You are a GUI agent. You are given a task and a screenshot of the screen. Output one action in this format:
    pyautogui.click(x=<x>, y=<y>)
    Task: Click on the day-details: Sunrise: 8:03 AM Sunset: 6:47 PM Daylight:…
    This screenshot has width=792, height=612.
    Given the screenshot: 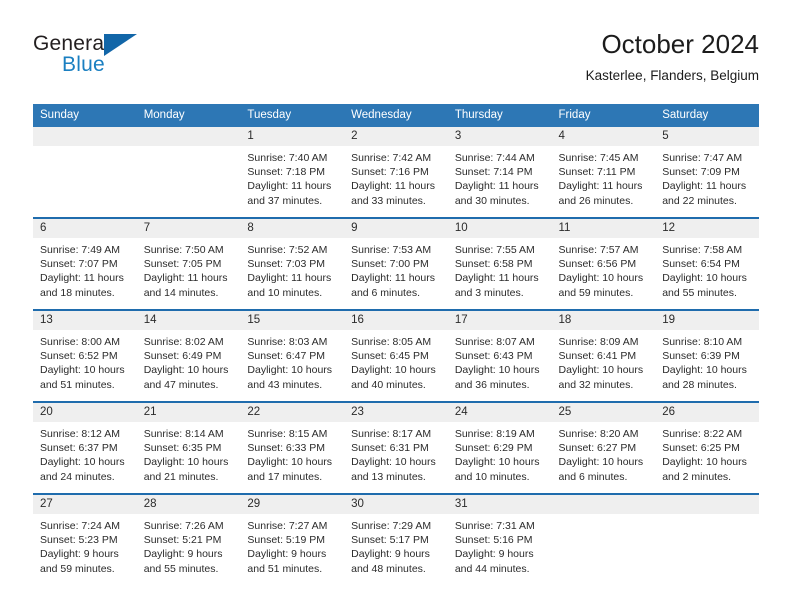 What is the action you would take?
    pyautogui.click(x=292, y=361)
    